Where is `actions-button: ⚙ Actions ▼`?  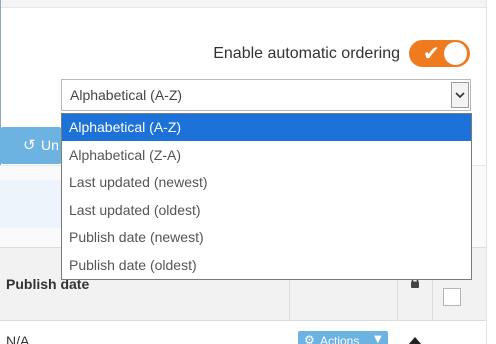
actions-button: ⚙ Actions ▼ is located at coordinates (343, 337).